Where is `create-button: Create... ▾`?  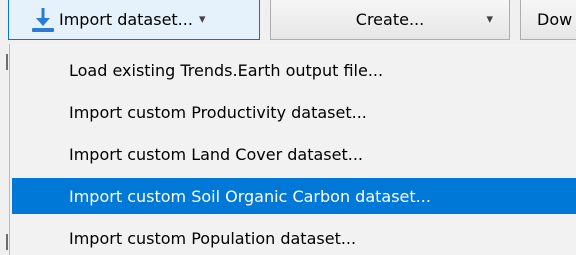 create-button: Create... ▾ is located at coordinates (390, 20).